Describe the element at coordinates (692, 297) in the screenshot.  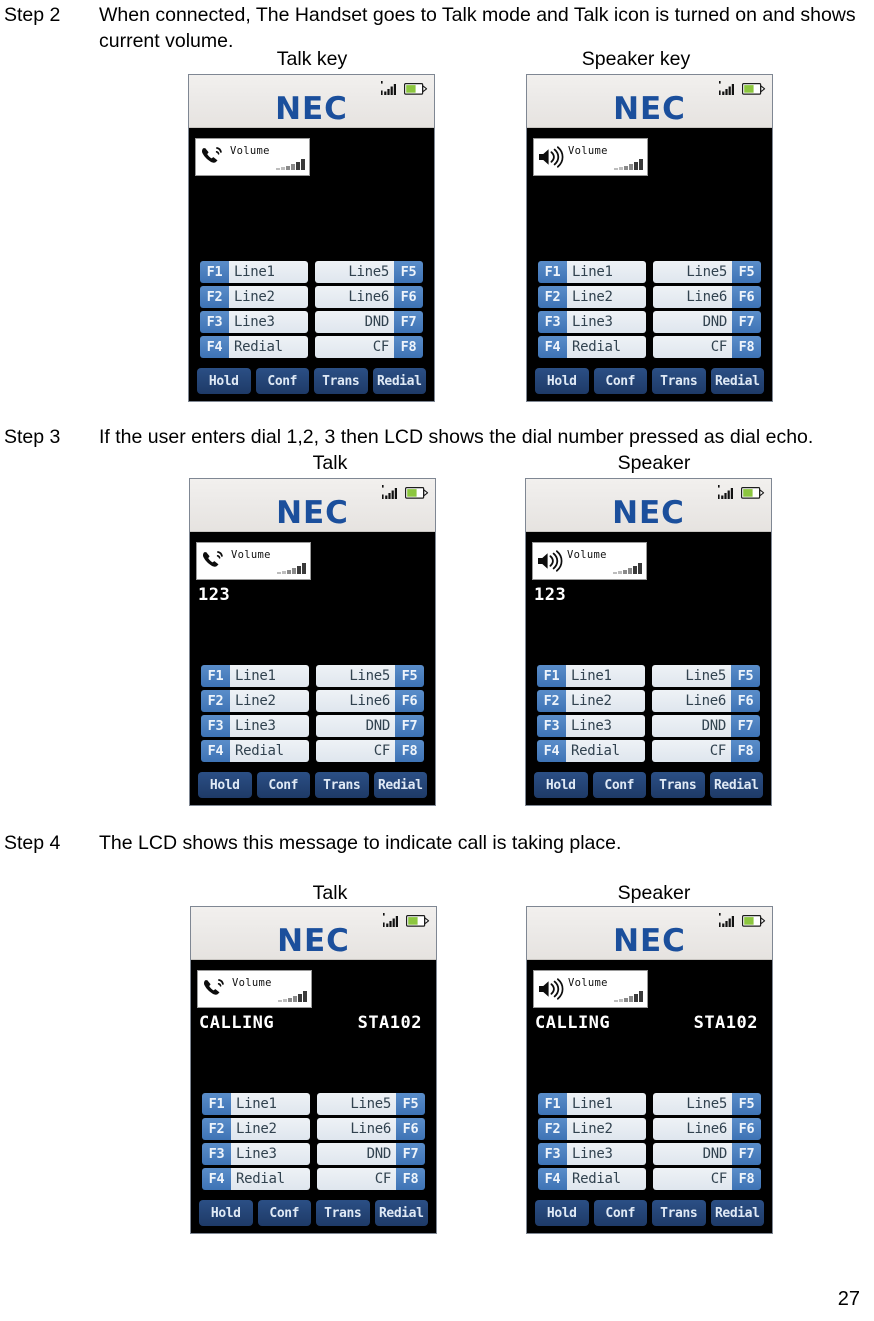
I see `function-key-label: Line6` at that location.